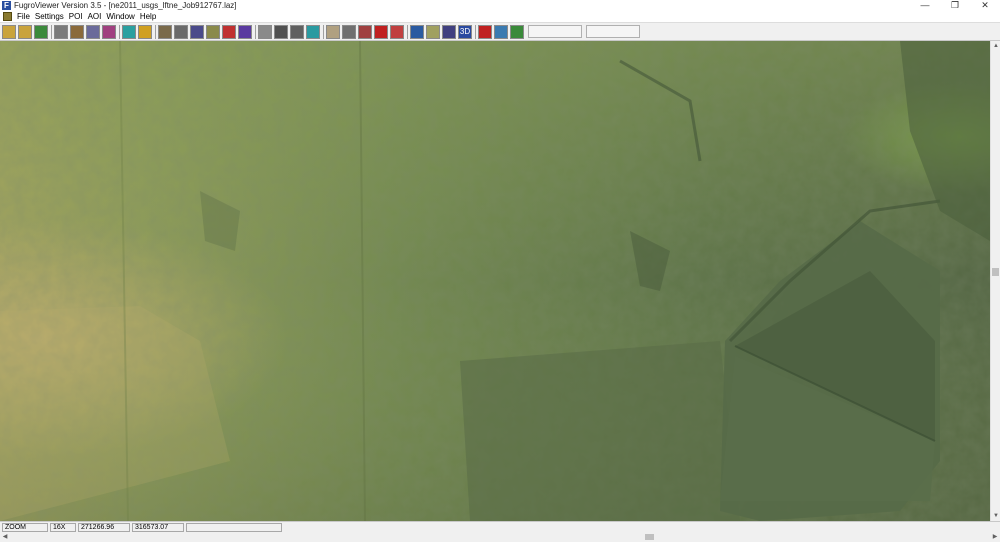  What do you see at coordinates (7, 16) in the screenshot?
I see `document-icon` at bounding box center [7, 16].